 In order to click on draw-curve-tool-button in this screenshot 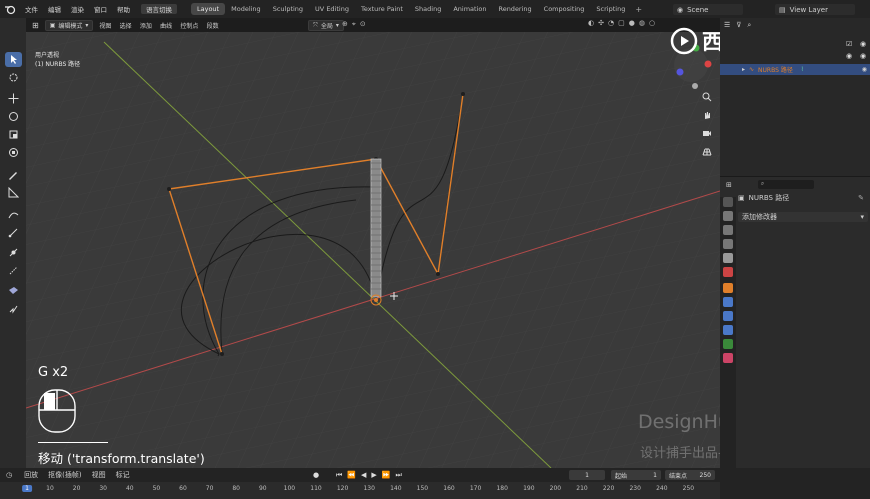, I will do `click(13, 214)`.